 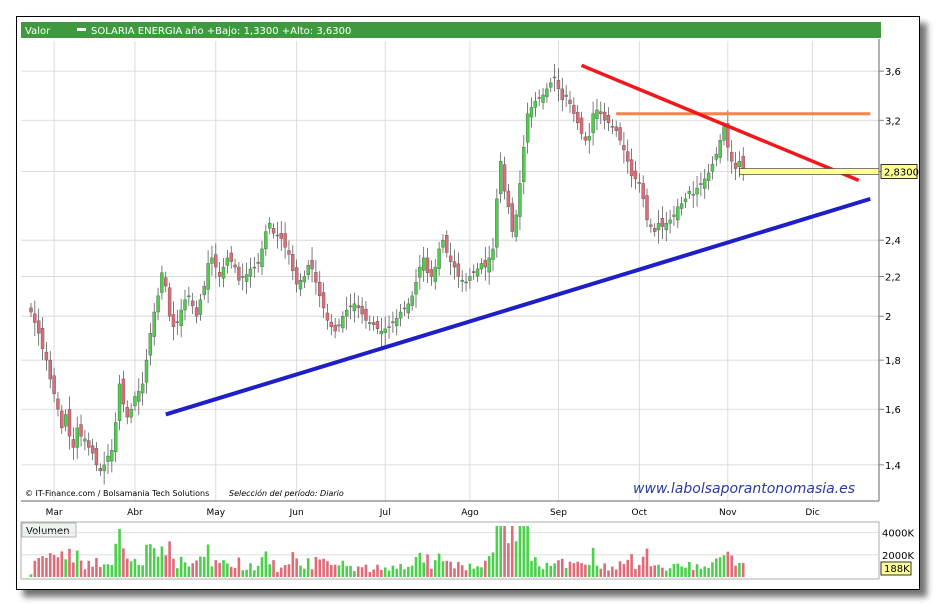 I want to click on price-tick-label: 1,6, so click(x=893, y=410).